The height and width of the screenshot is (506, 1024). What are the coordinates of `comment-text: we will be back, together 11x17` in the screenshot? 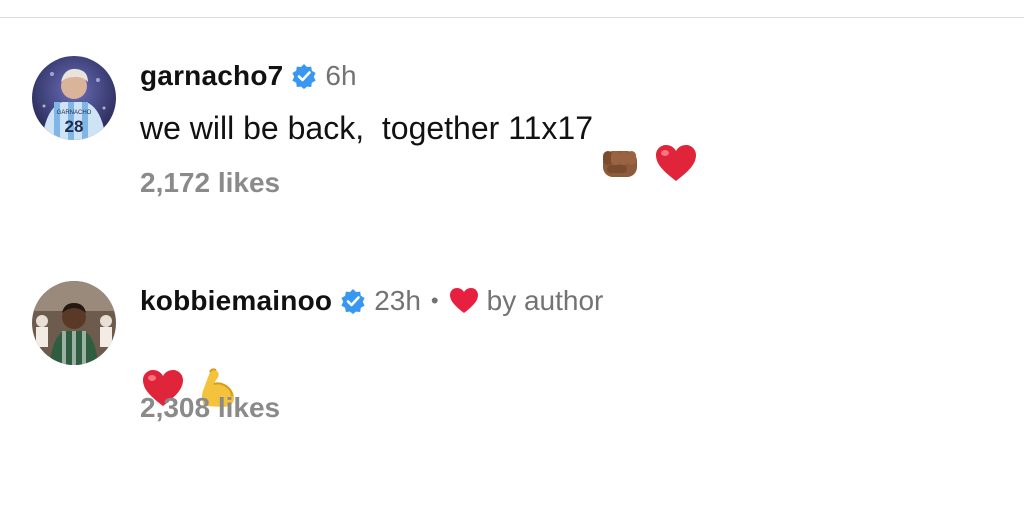 It's located at (366, 127).